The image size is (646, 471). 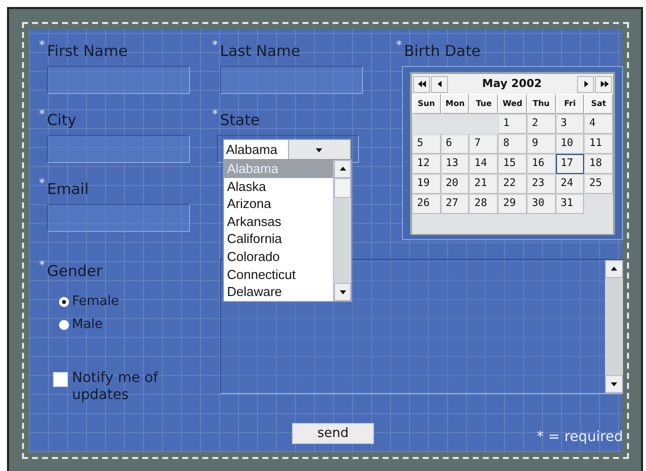 What do you see at coordinates (96, 301) in the screenshot?
I see `radio-label: Female` at bounding box center [96, 301].